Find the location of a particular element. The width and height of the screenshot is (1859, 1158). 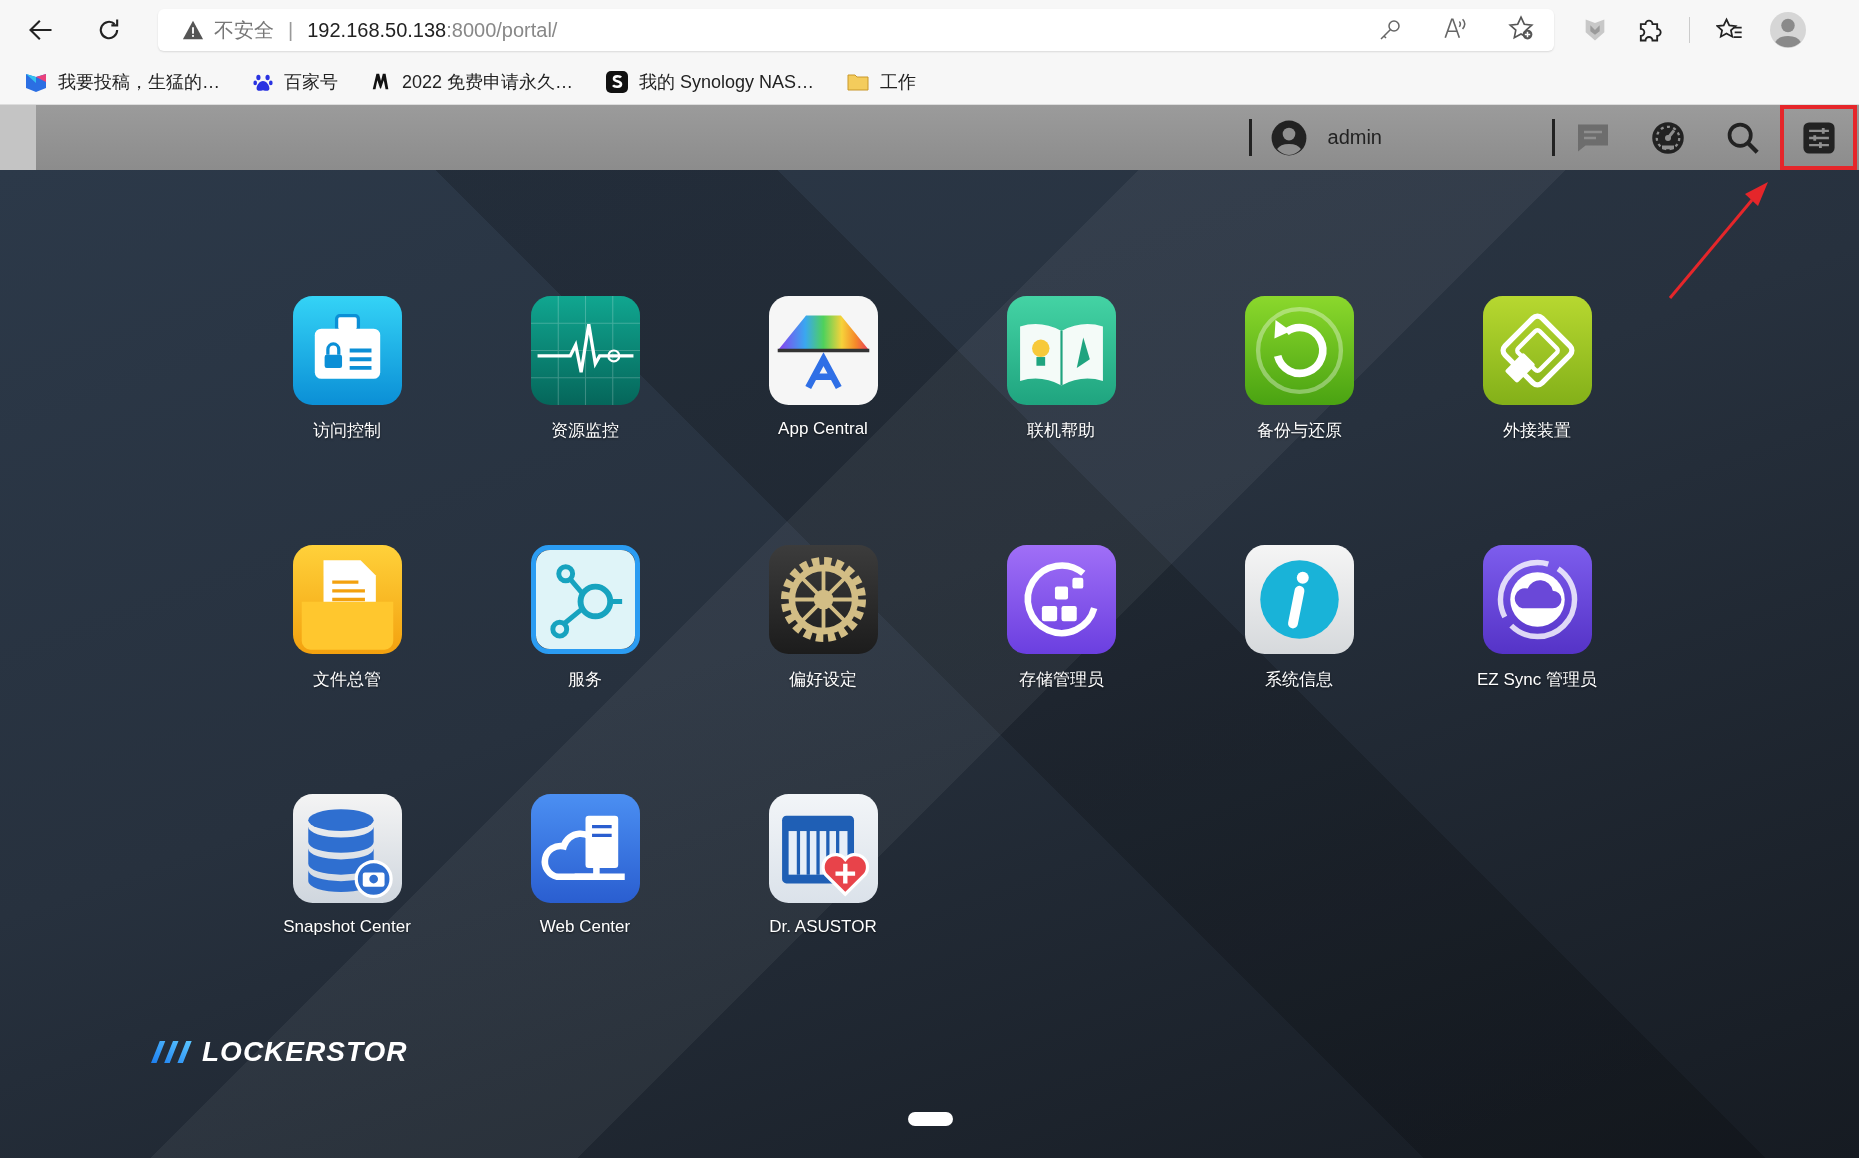

warning-icon is located at coordinates (193, 30).